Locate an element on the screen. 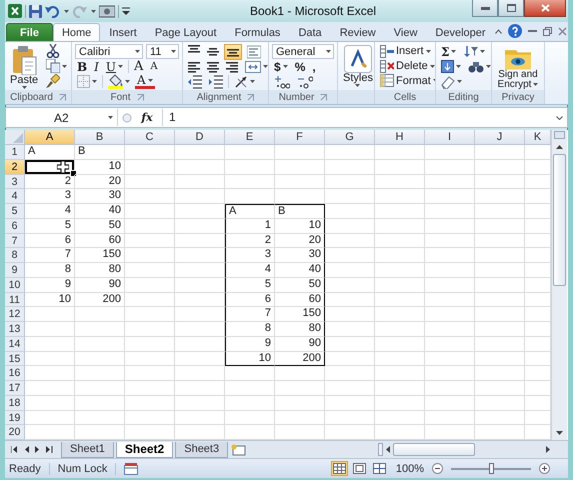 The width and height of the screenshot is (573, 480). ribbon-tab: File is located at coordinates (29, 32).